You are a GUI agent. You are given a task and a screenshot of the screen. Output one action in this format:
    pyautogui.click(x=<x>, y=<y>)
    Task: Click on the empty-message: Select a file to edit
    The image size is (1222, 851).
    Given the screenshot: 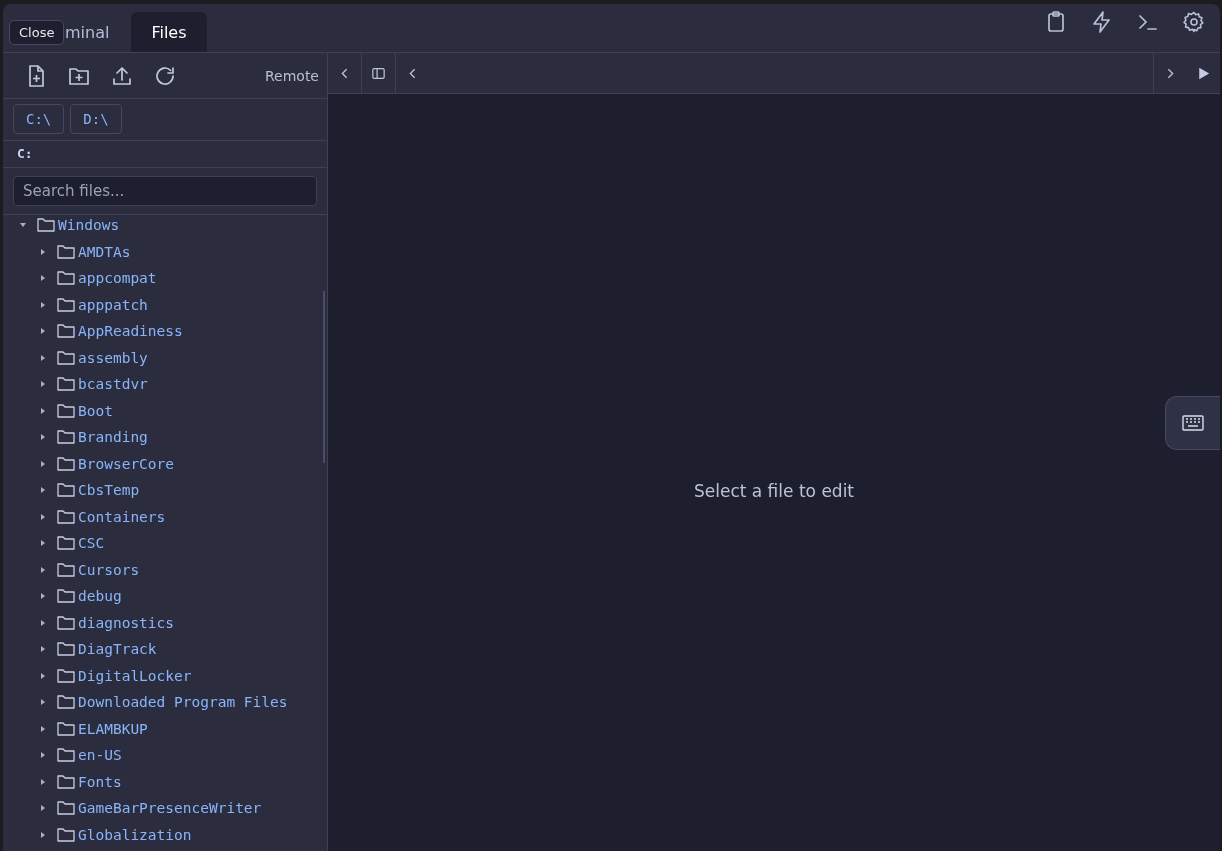 What is the action you would take?
    pyautogui.click(x=774, y=490)
    